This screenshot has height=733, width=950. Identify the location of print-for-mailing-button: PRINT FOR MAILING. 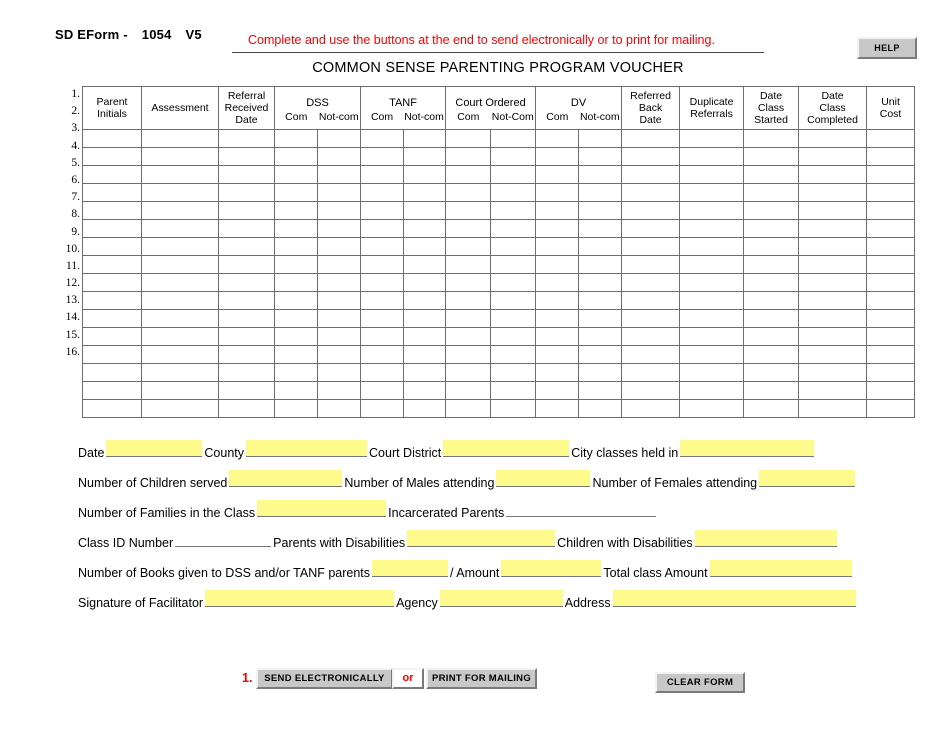
(481, 678).